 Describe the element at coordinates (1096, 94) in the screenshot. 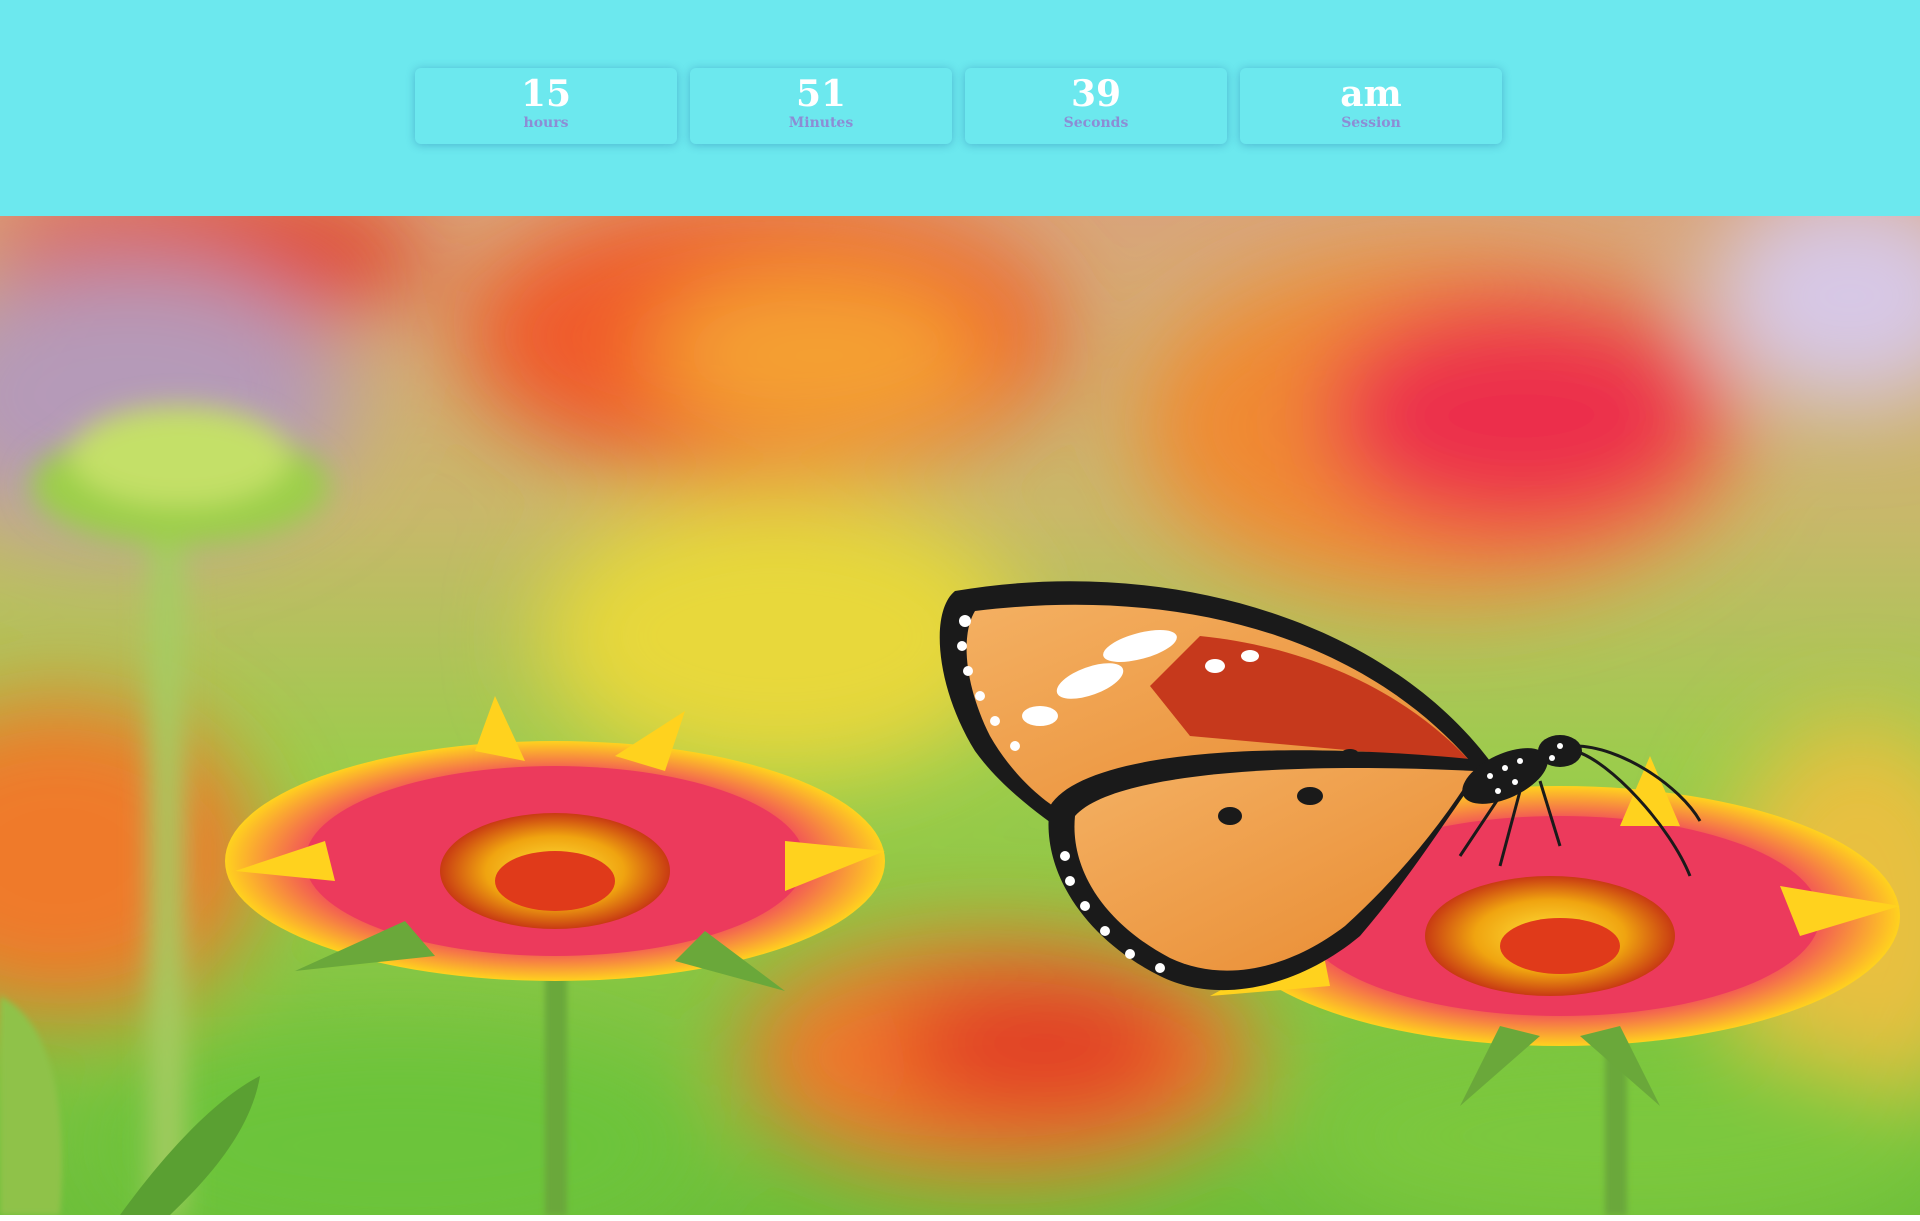

I see `seconds-value: 39` at that location.